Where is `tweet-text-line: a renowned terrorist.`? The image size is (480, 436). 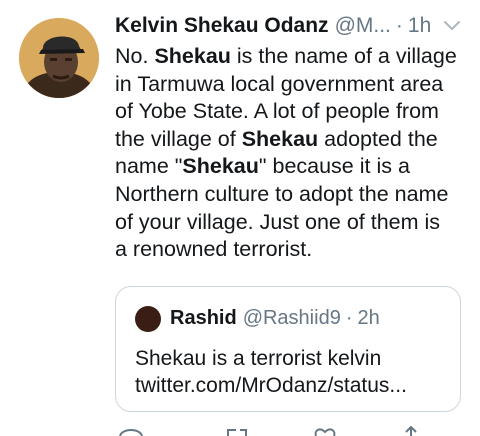
tweet-text-line: a renowned terrorist. is located at coordinates (290, 250).